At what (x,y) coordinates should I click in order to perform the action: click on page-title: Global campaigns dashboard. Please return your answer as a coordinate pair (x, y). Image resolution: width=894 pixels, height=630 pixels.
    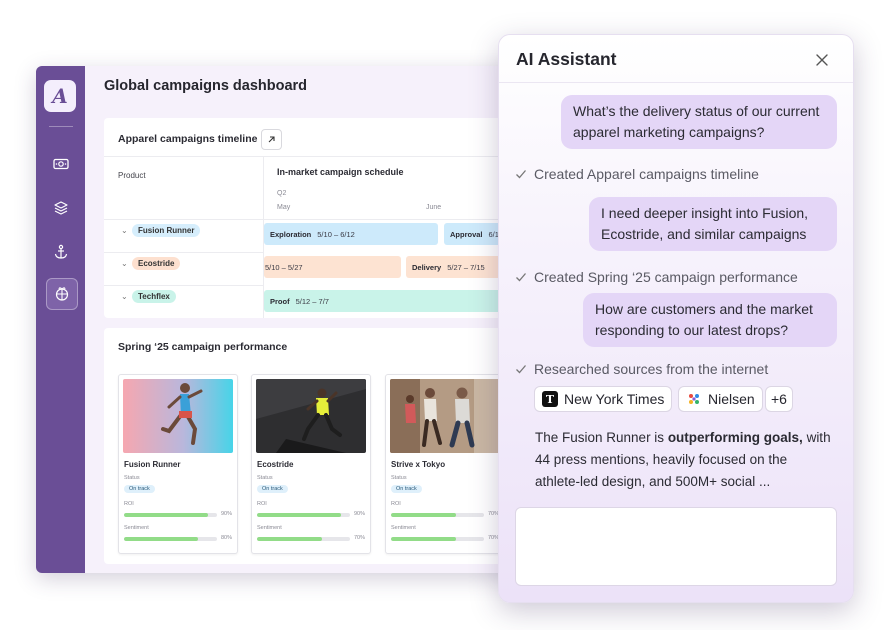
    Looking at the image, I should click on (206, 86).